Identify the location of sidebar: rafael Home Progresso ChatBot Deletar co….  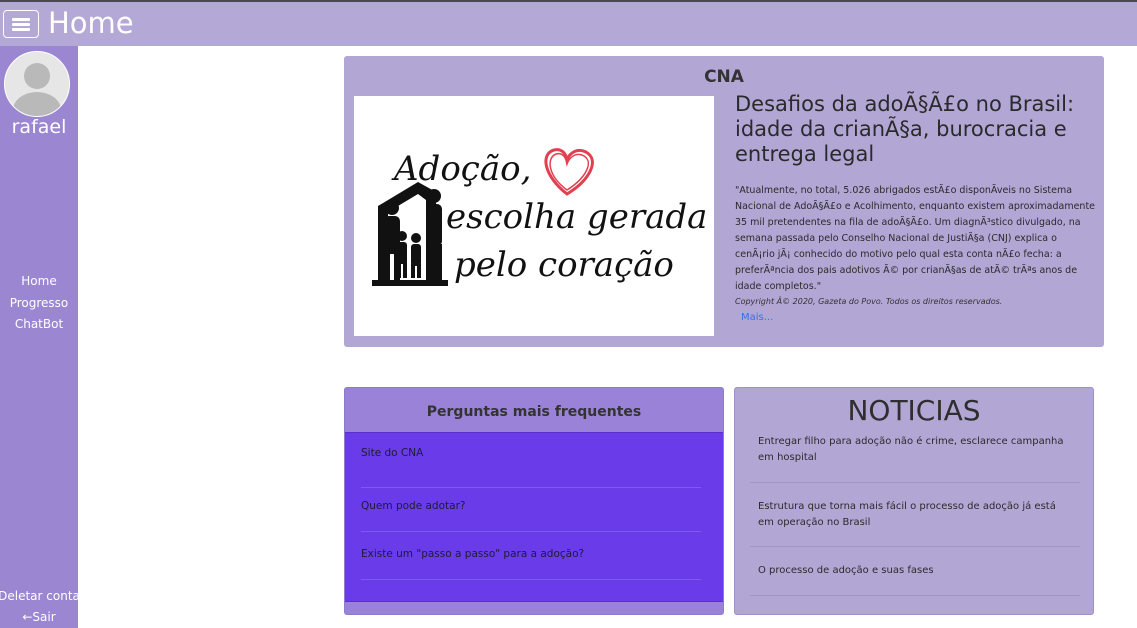
(40, 337).